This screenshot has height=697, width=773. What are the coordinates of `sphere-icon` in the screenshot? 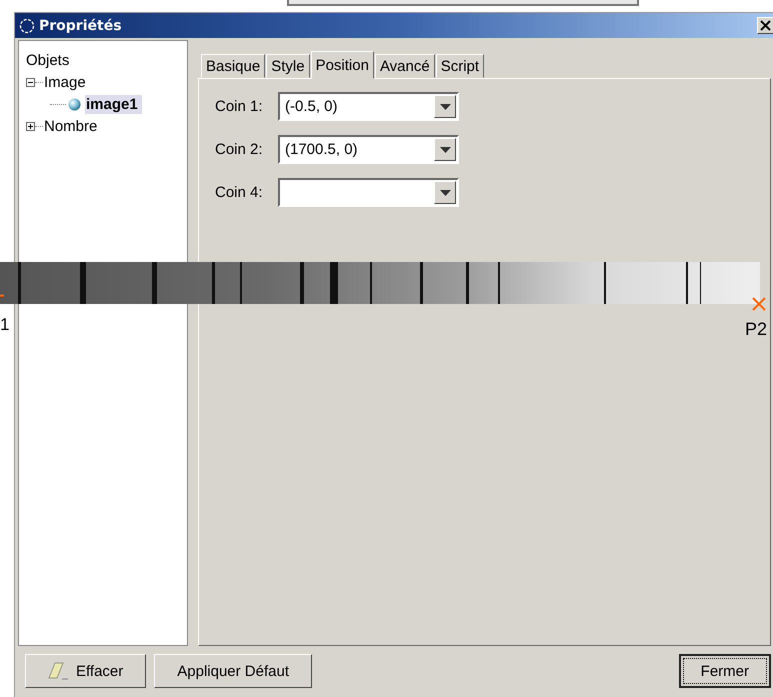 It's located at (74, 104).